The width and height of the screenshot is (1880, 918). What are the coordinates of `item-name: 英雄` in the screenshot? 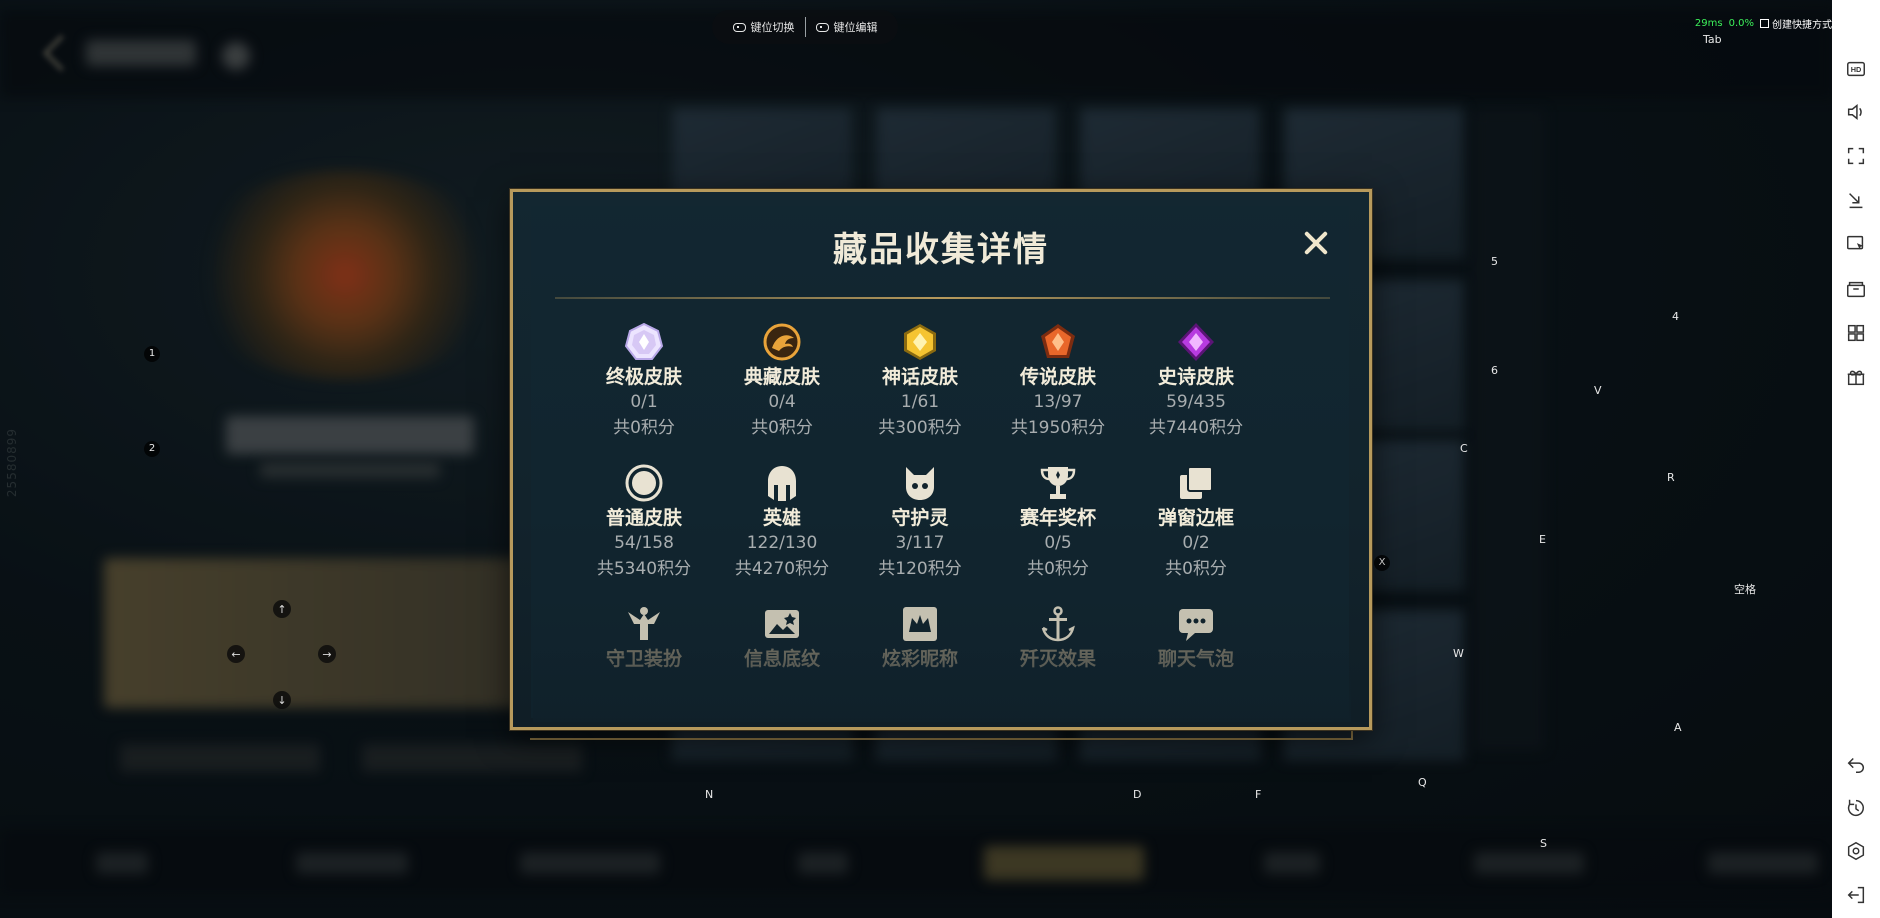 It's located at (781, 518).